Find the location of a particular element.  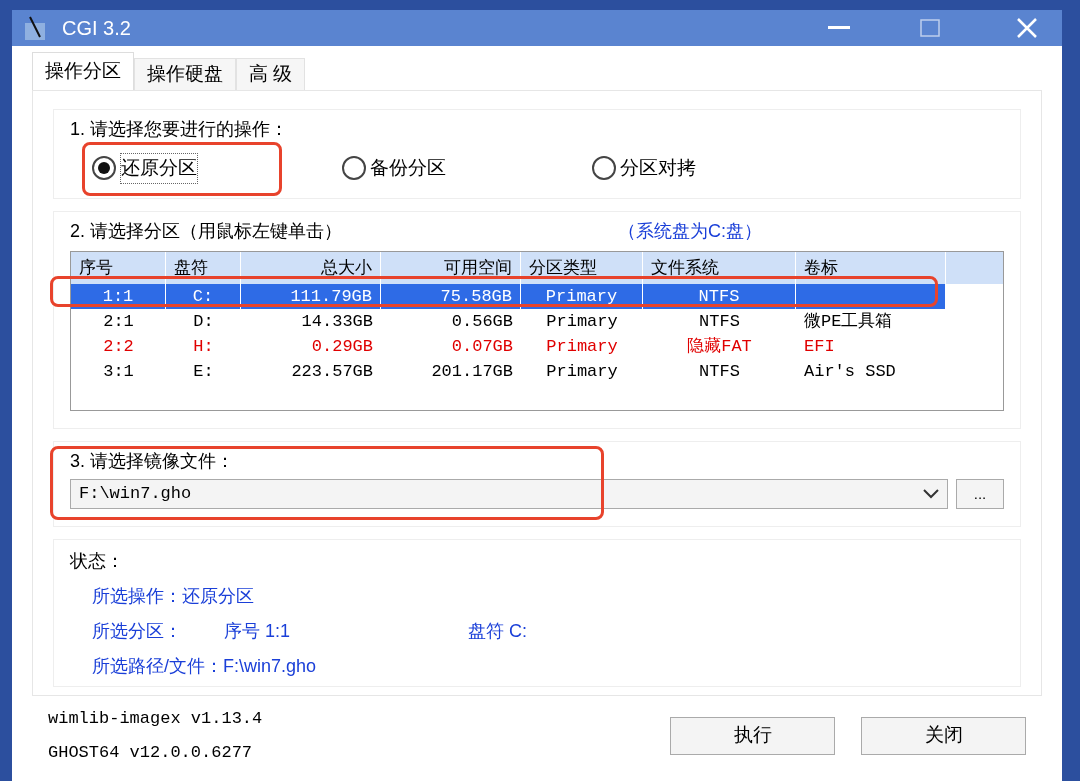

section-heading: 3. 请选择镜像文件： is located at coordinates (152, 461).